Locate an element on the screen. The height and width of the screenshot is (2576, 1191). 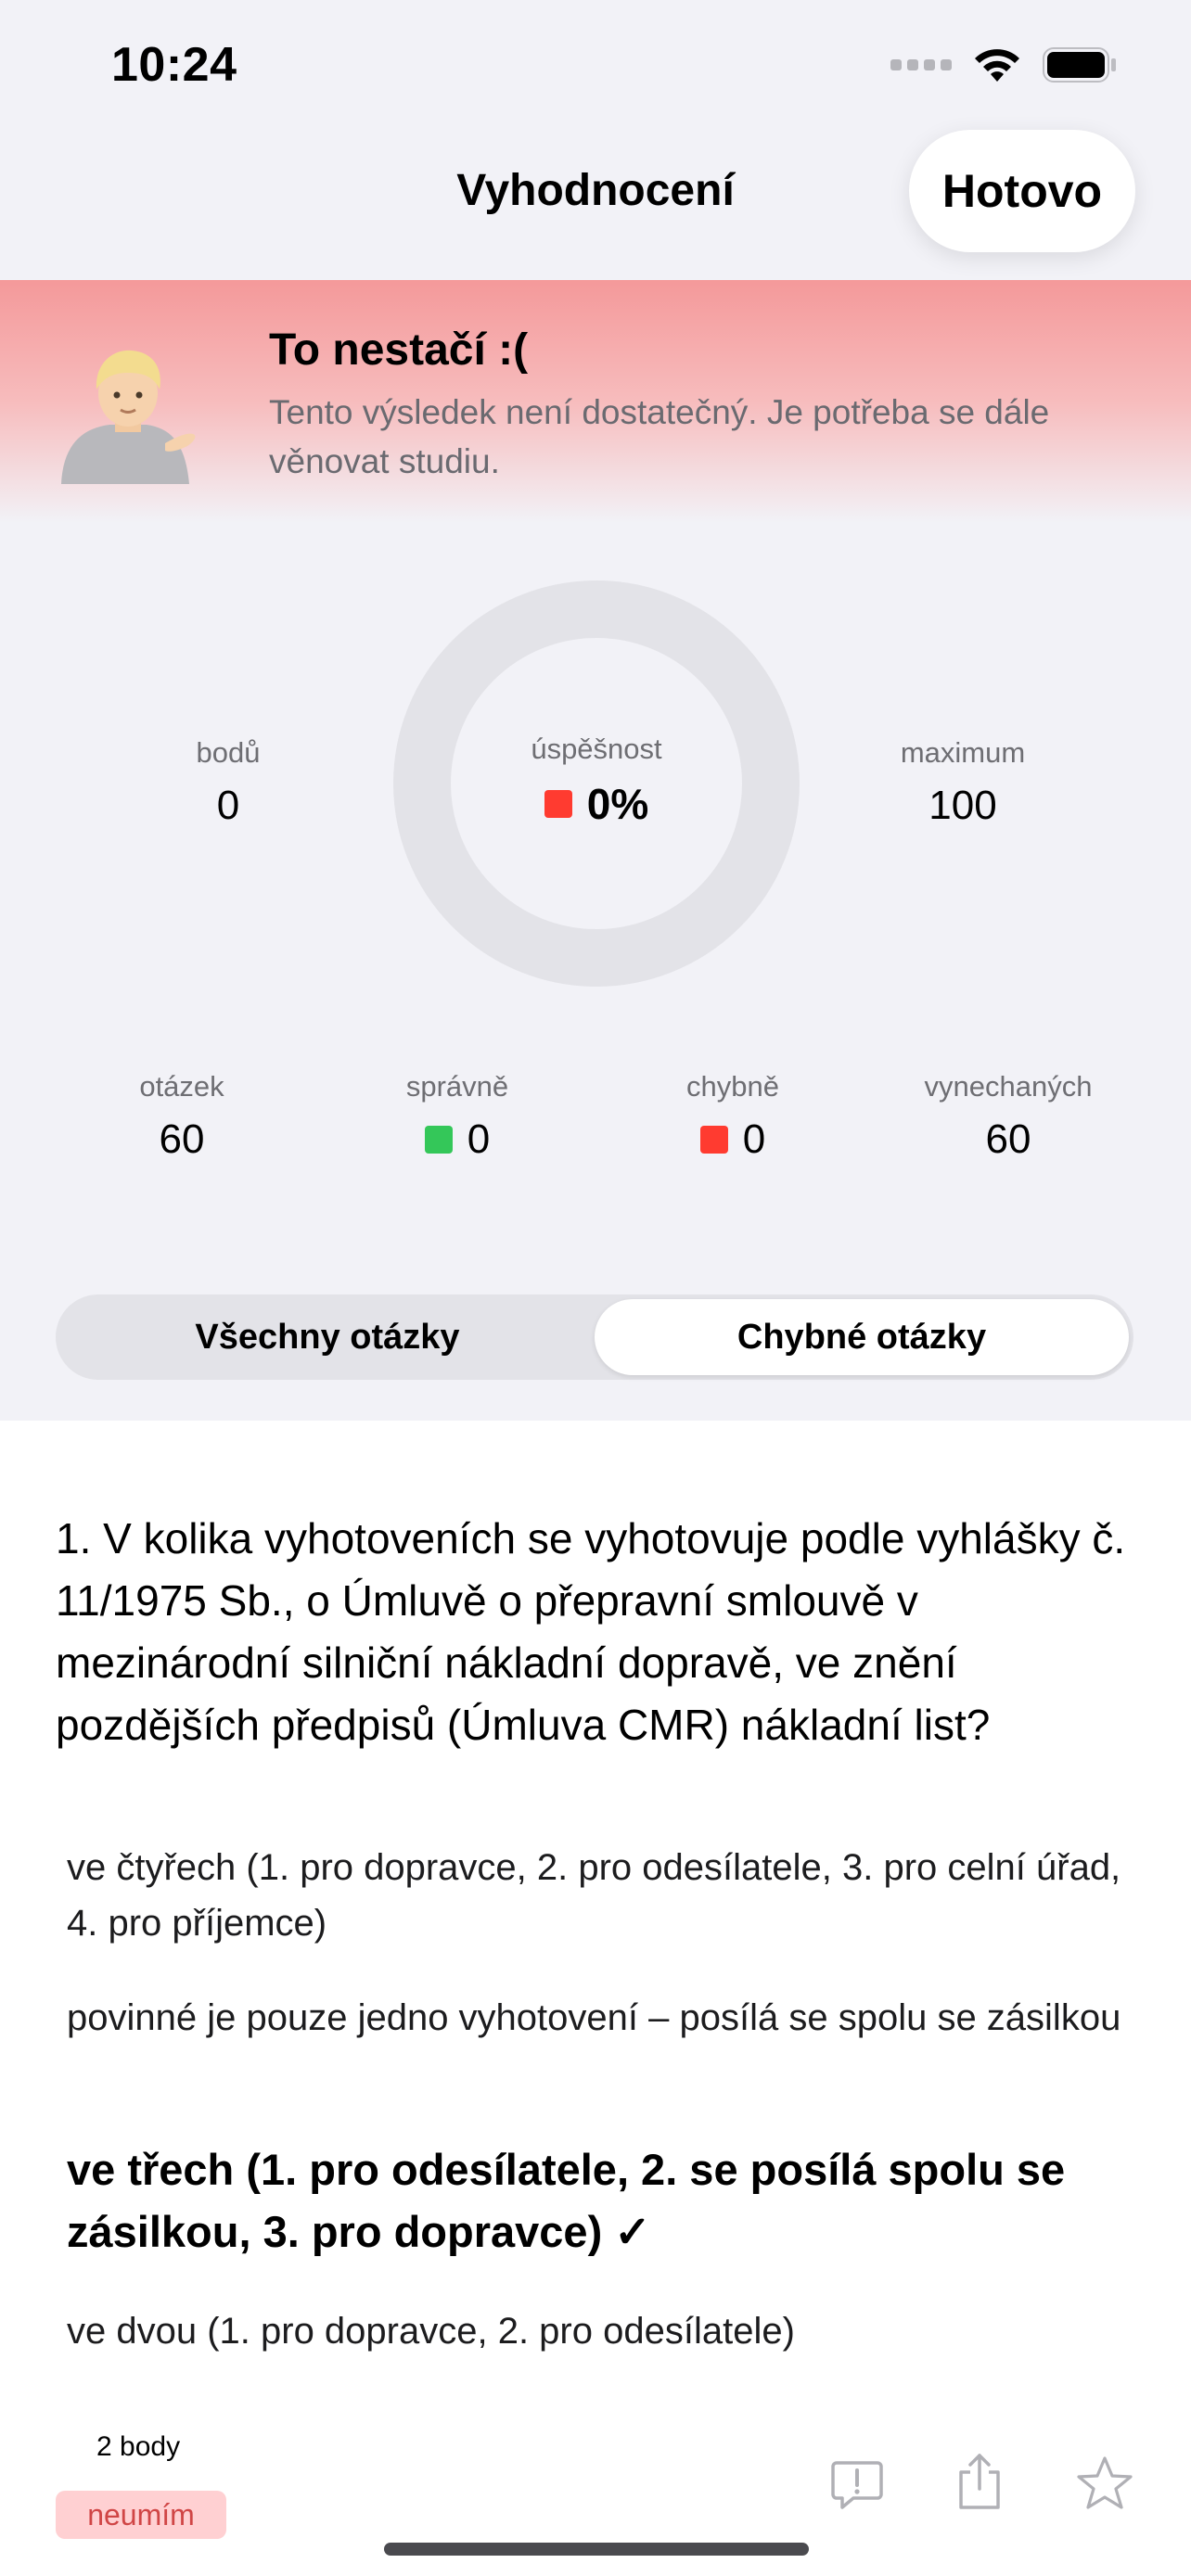
correct-value: 0 is located at coordinates (479, 1139).